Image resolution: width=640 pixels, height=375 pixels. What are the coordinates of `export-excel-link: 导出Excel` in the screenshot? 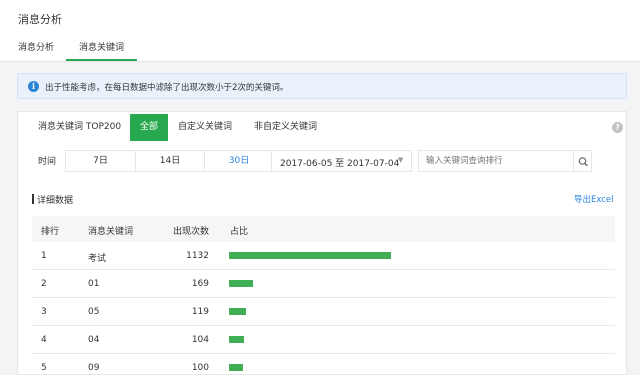 It's located at (594, 199).